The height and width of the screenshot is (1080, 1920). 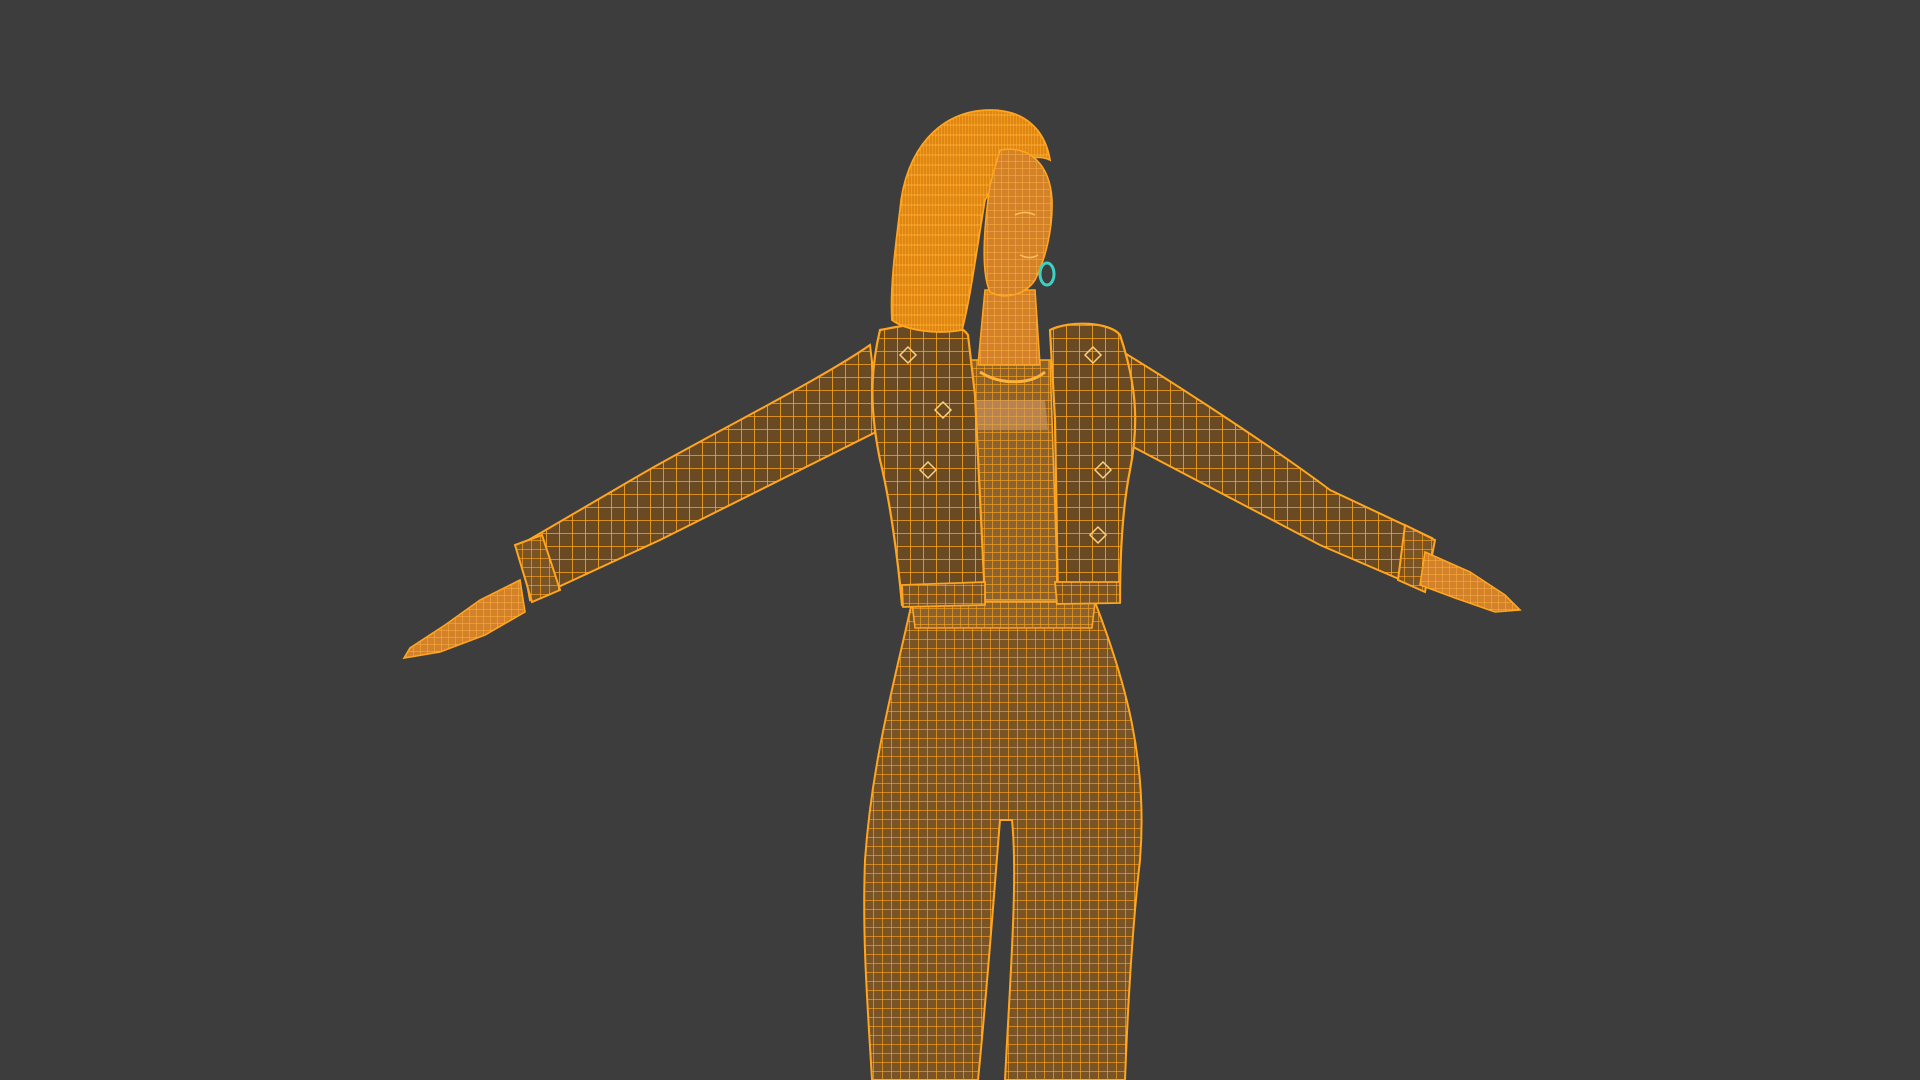 What do you see at coordinates (1018, 222) in the screenshot?
I see `head-mesh` at bounding box center [1018, 222].